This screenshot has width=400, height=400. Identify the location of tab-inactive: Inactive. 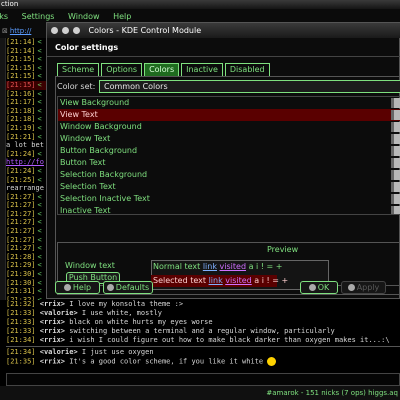
(202, 69).